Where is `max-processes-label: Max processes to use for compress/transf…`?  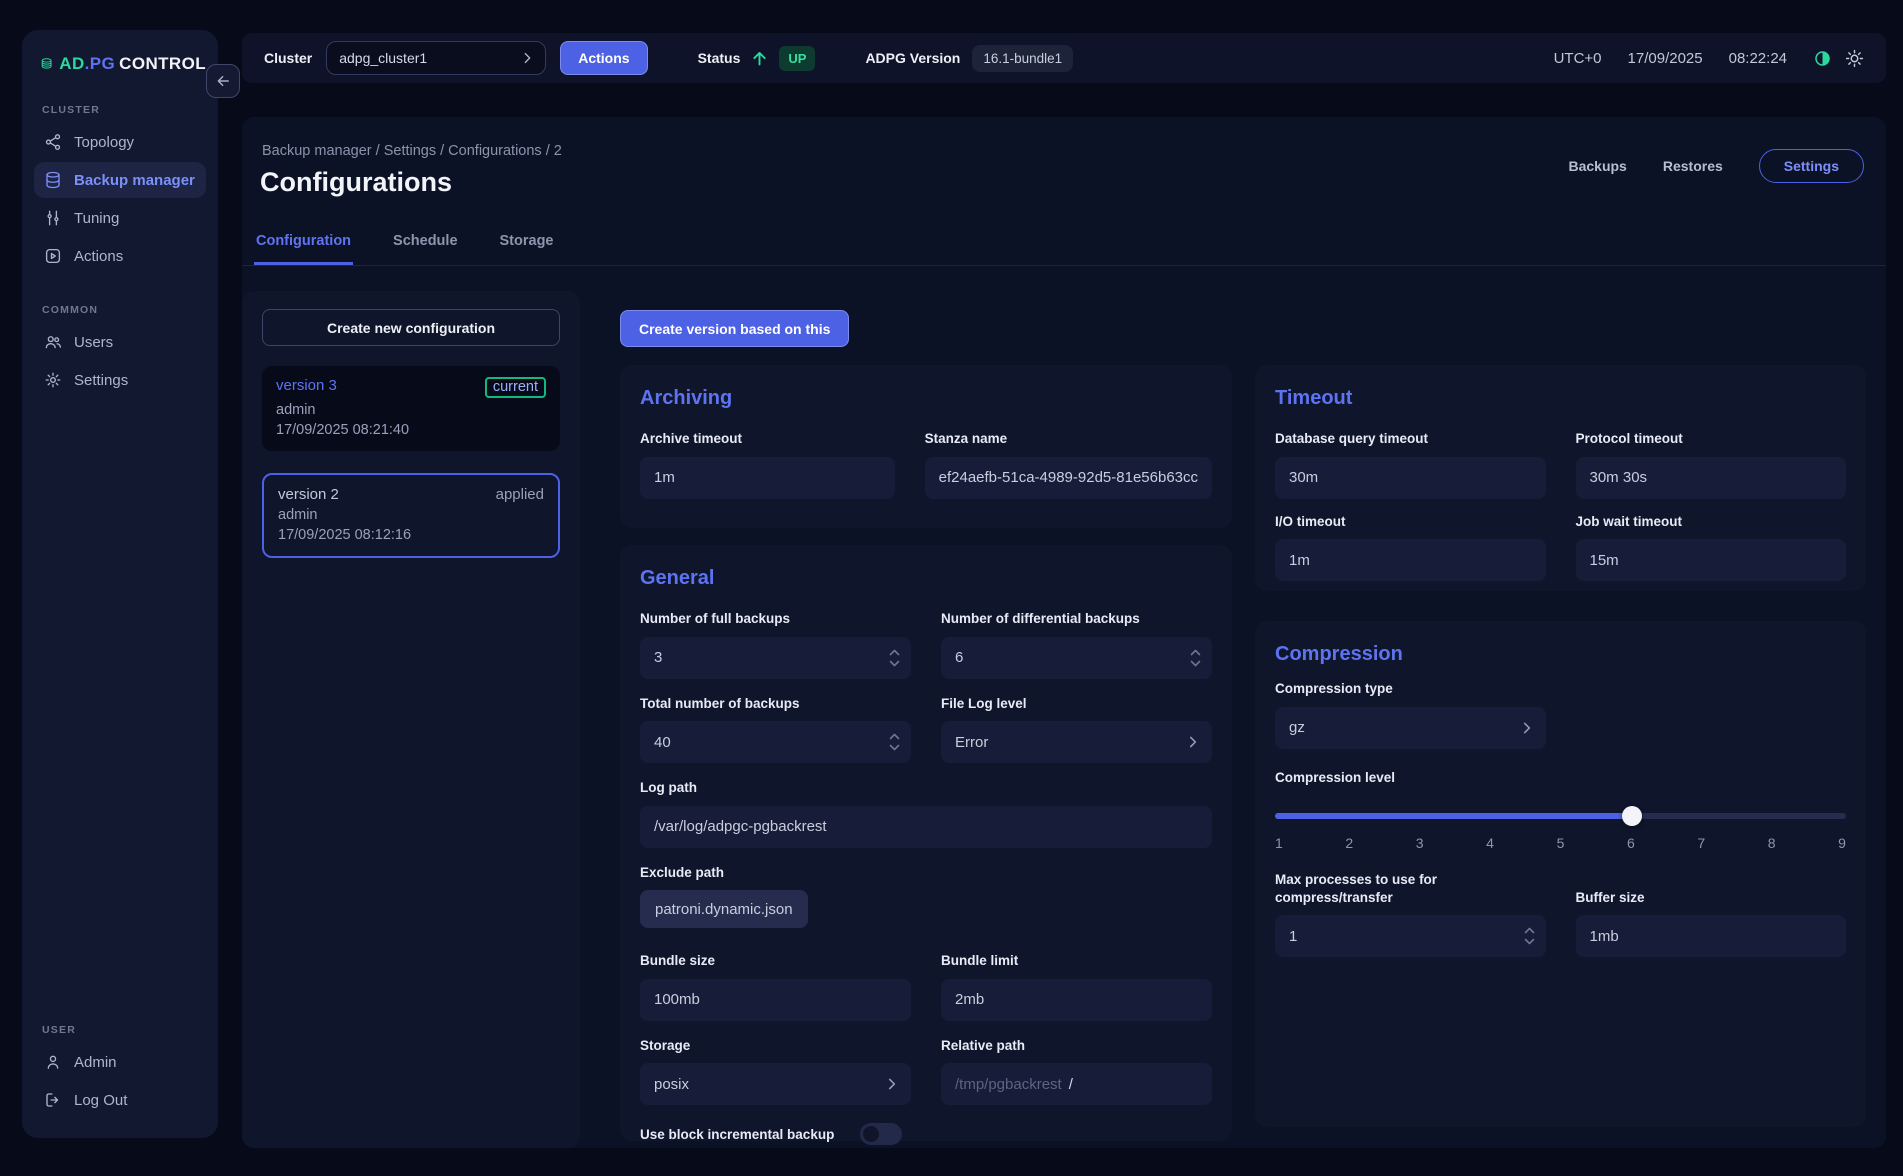
max-processes-label: Max processes to use for compress/transf… is located at coordinates (1356, 888).